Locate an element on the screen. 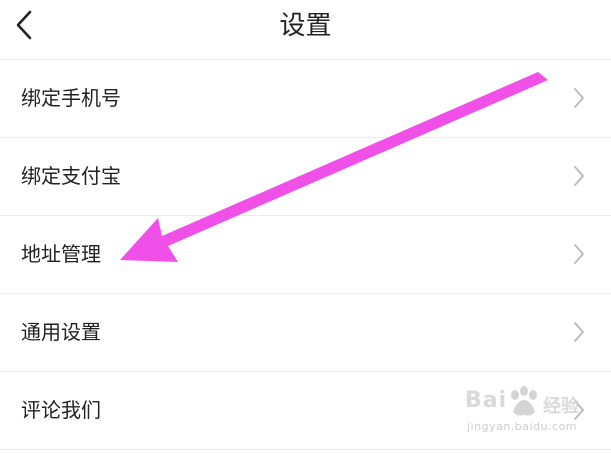 The width and height of the screenshot is (611, 453). settings-item-label: 绑定支付宝 is located at coordinates (71, 176).